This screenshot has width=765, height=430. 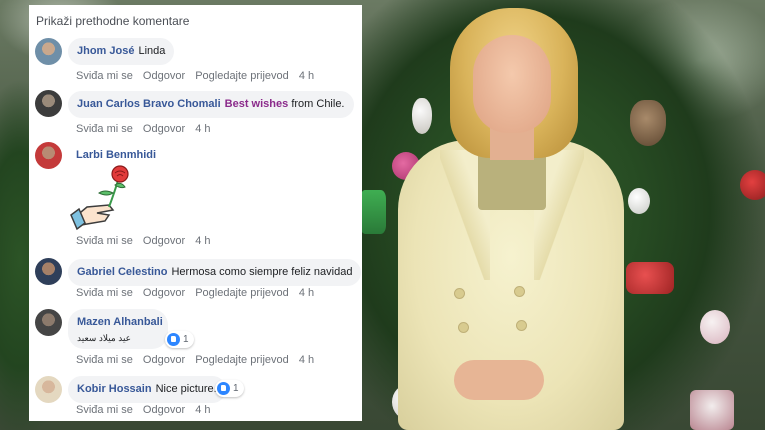 I want to click on hands, so click(x=499, y=380).